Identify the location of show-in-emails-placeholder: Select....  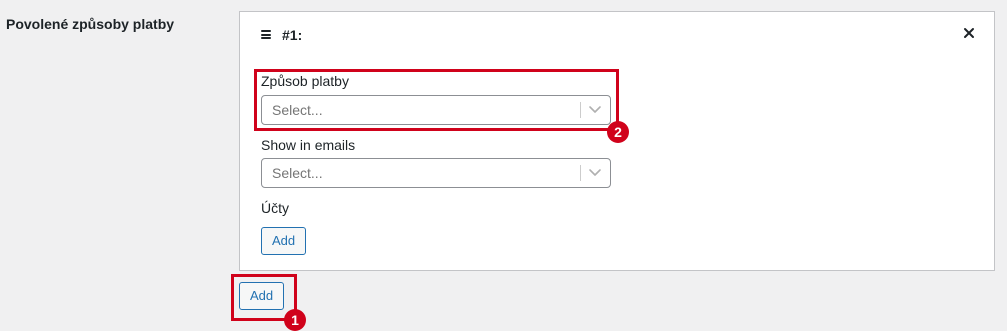
(297, 173).